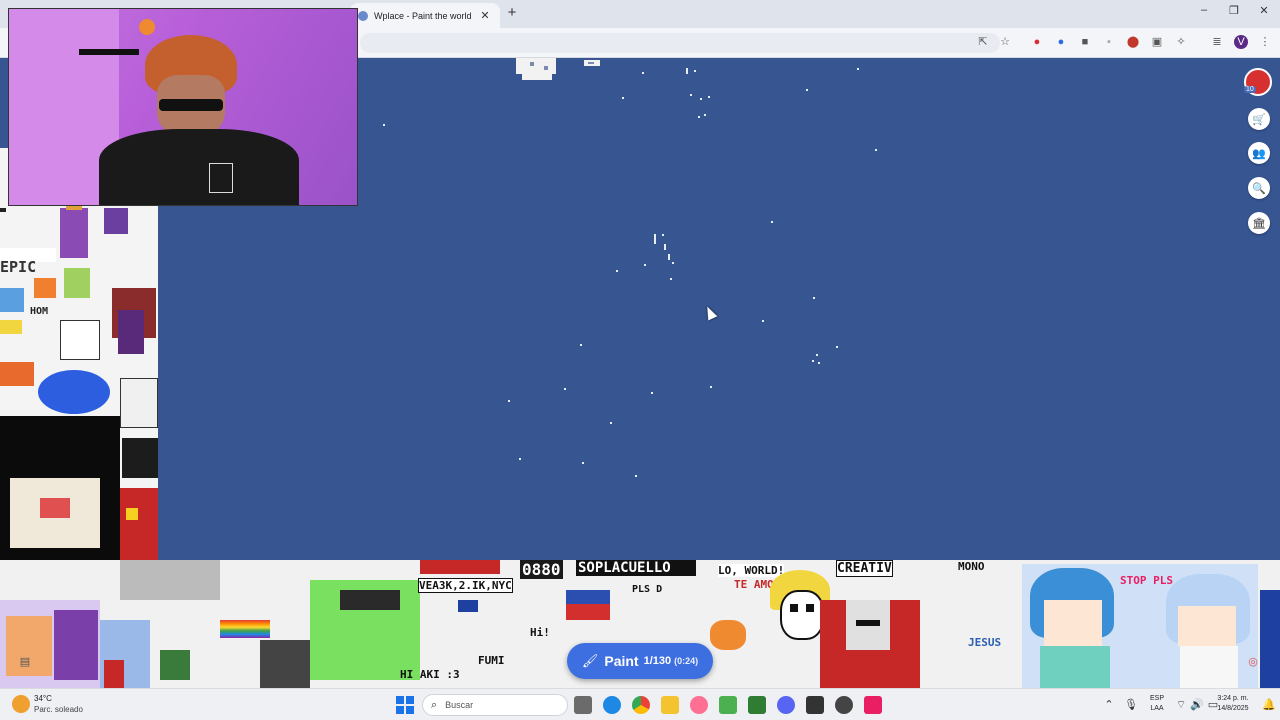 This screenshot has height=720, width=1280. What do you see at coordinates (485, 15) in the screenshot?
I see `tab-close-icon: ✕` at bounding box center [485, 15].